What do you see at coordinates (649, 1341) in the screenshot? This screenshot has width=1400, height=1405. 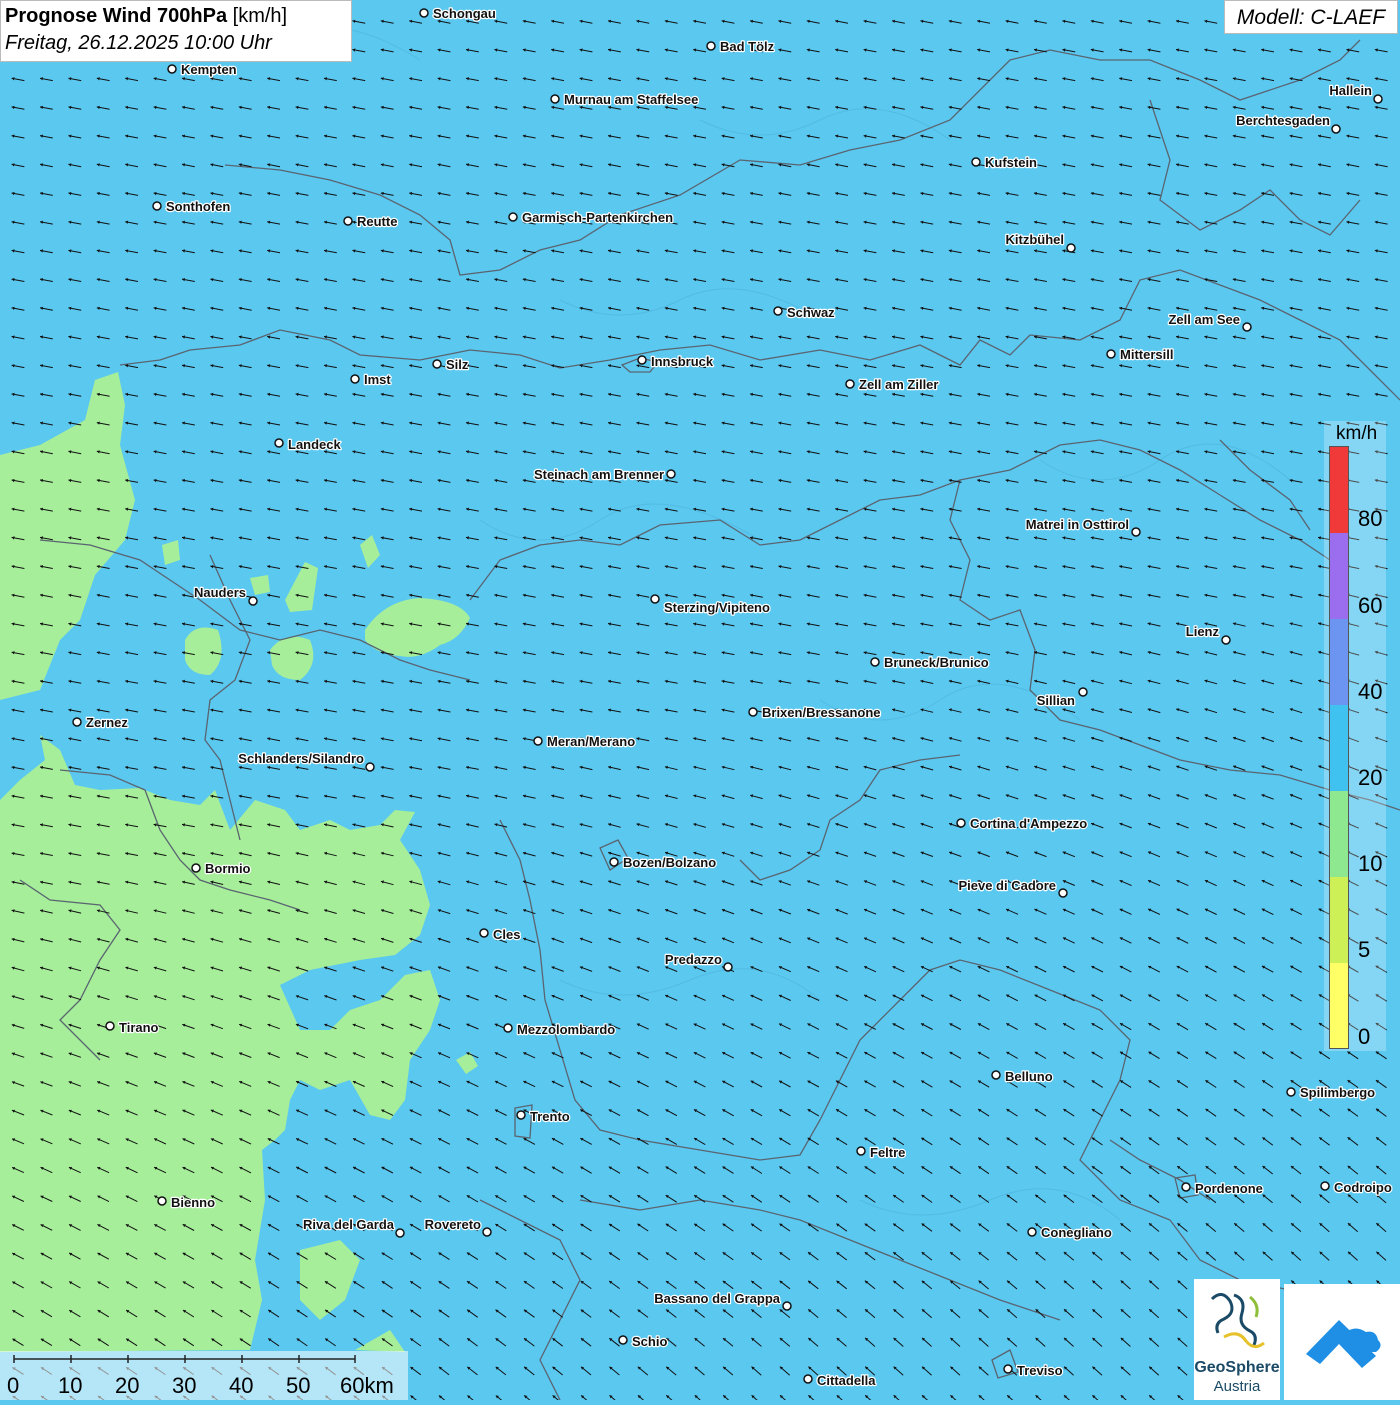 I see `city-label: Schio` at bounding box center [649, 1341].